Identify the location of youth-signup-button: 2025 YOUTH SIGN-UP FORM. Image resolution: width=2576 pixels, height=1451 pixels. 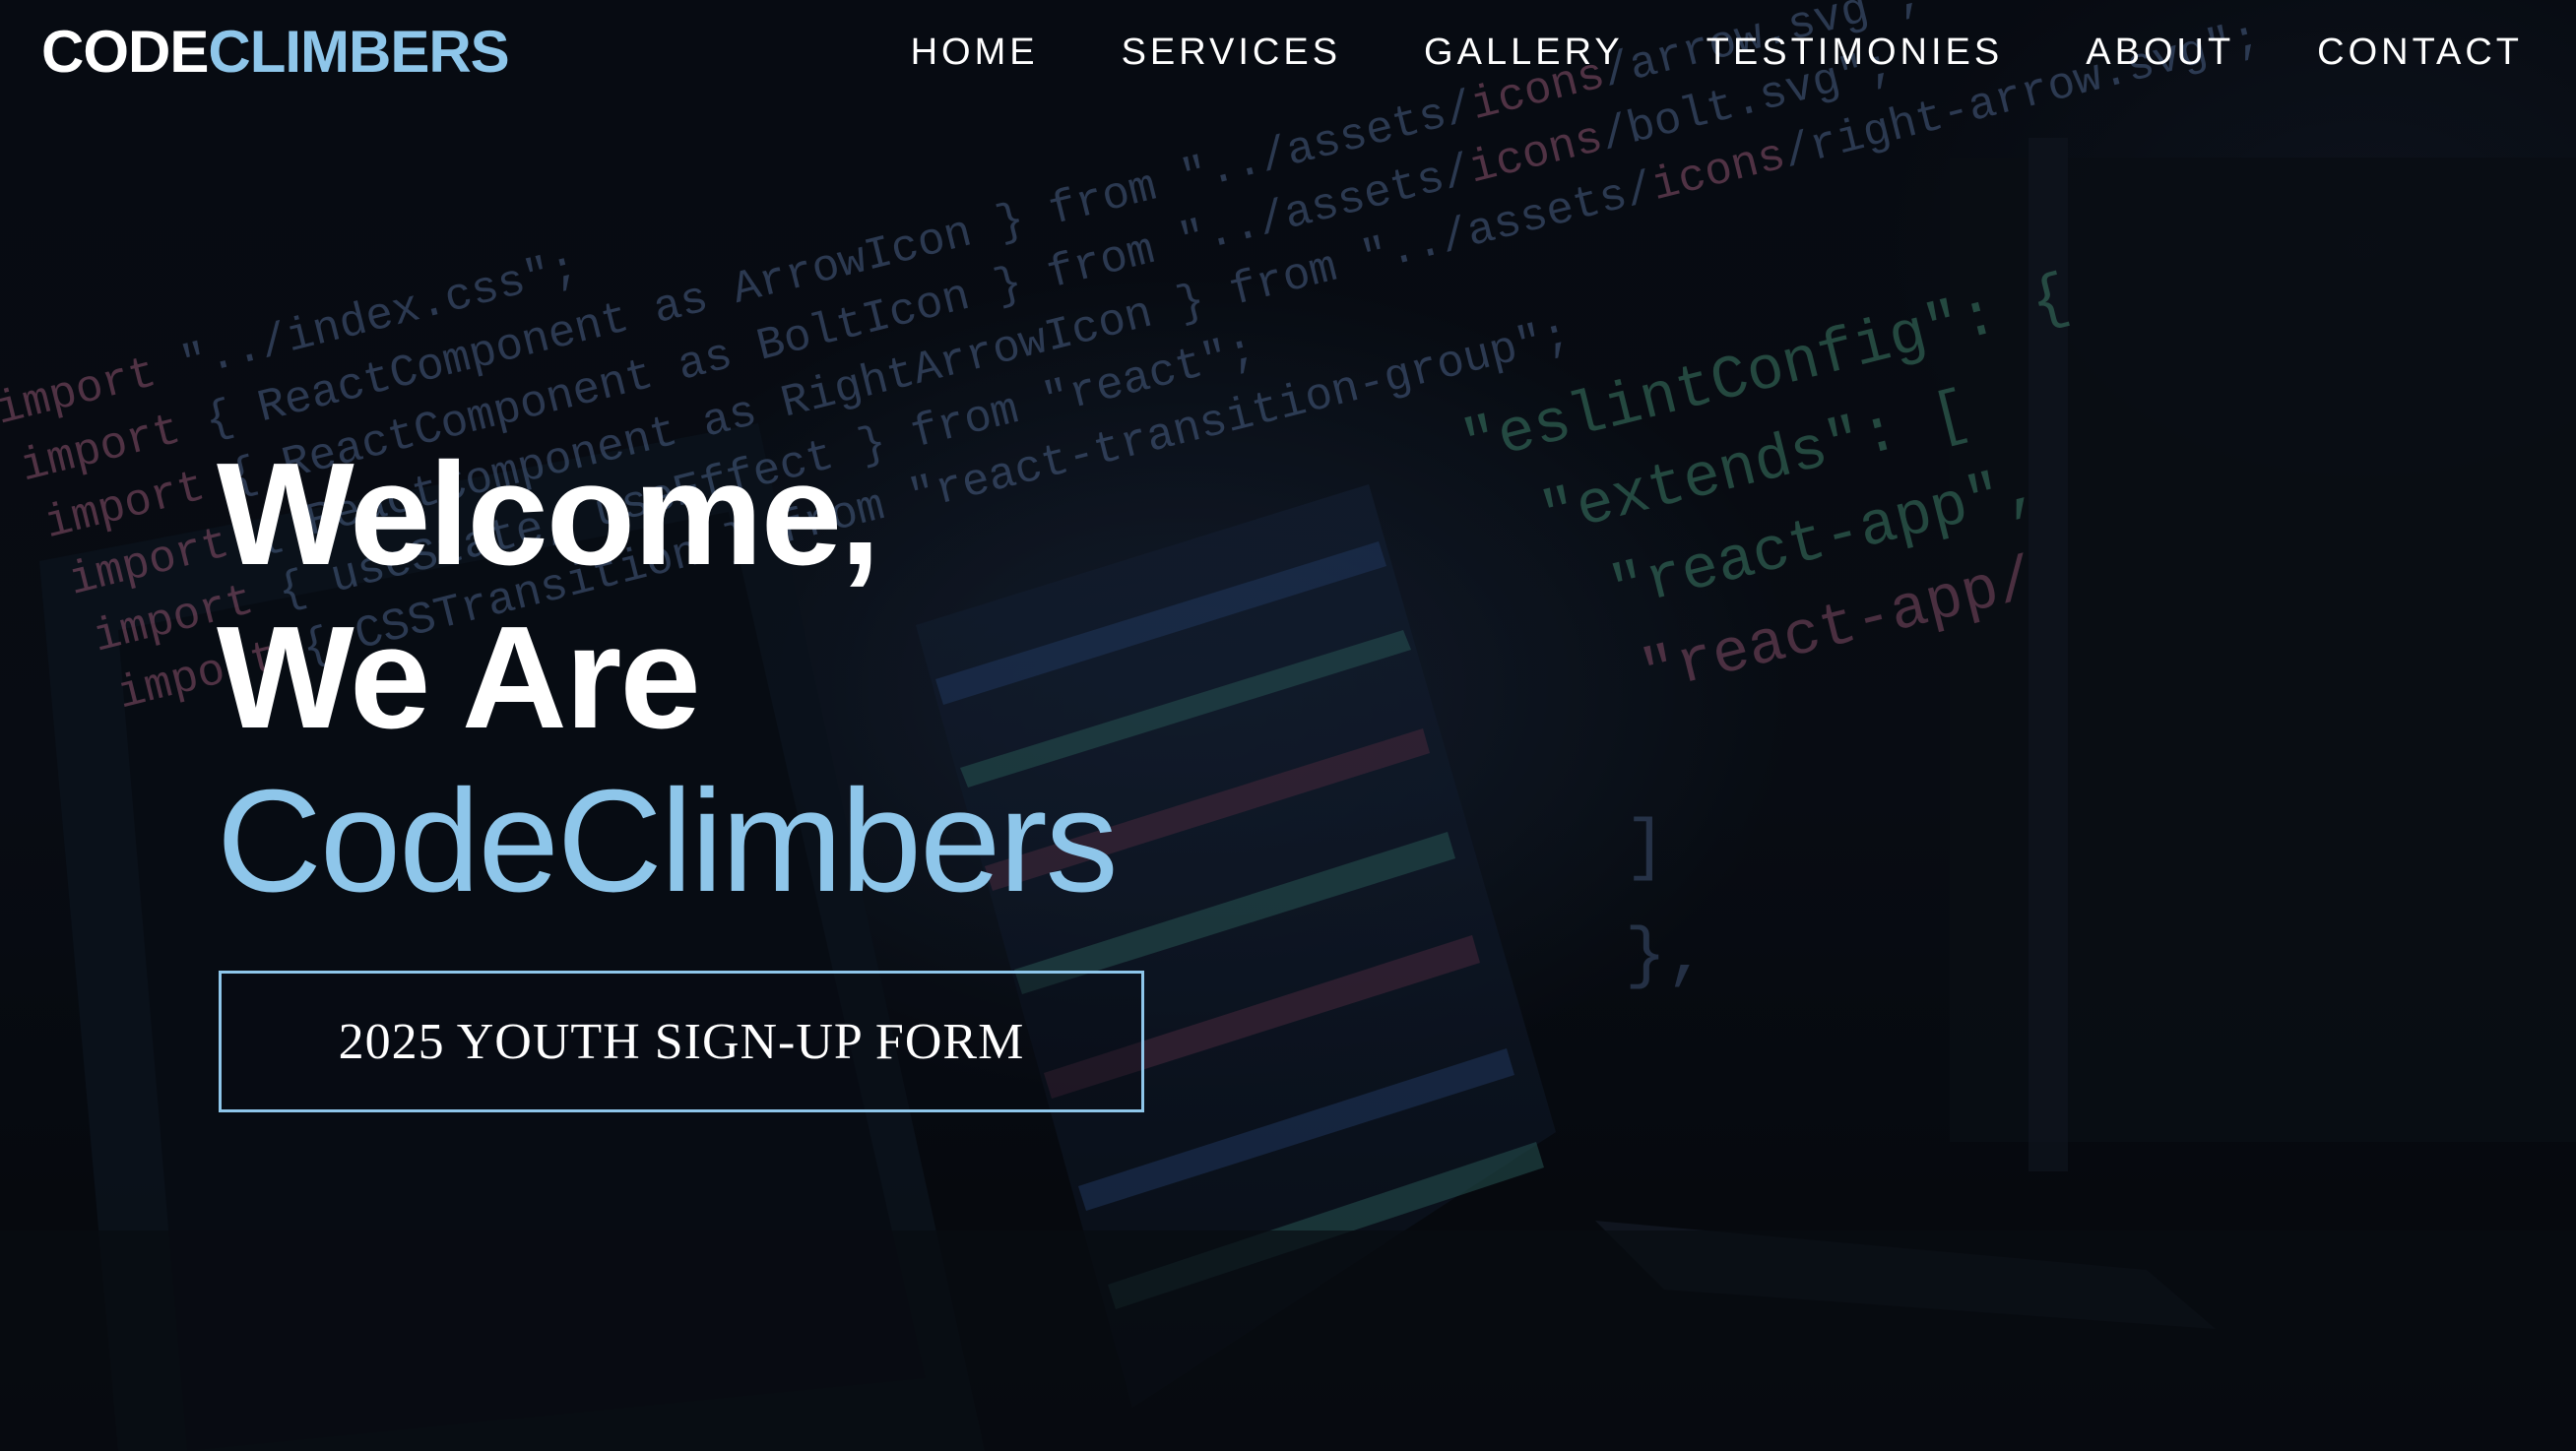
(681, 1041).